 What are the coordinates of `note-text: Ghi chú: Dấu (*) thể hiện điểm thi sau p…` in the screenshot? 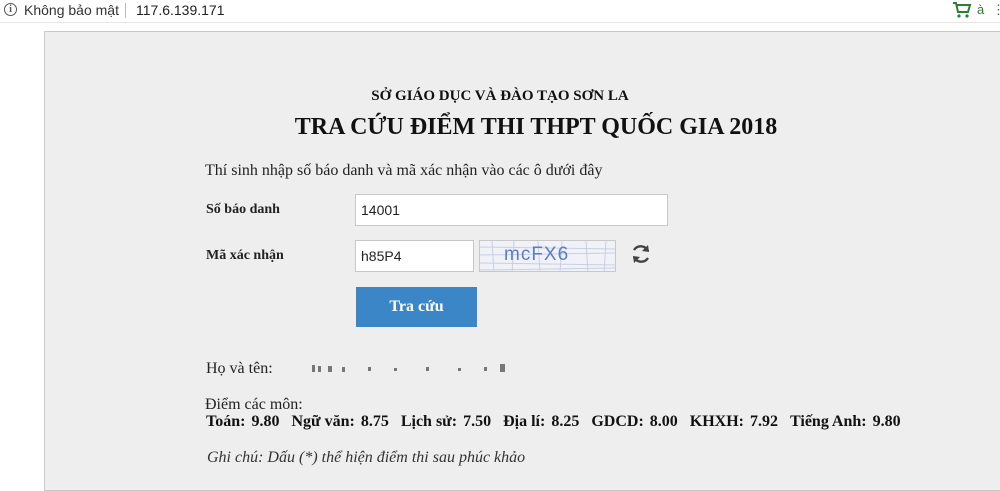 It's located at (366, 457).